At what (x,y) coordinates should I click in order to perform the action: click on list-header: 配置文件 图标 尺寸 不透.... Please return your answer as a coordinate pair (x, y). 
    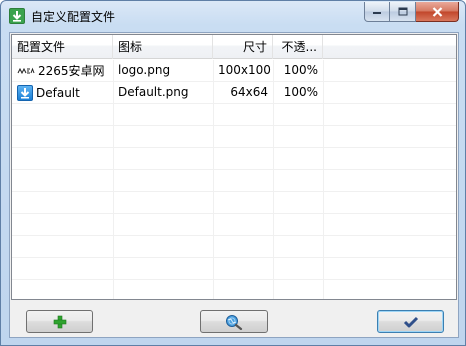
    Looking at the image, I should click on (234, 47).